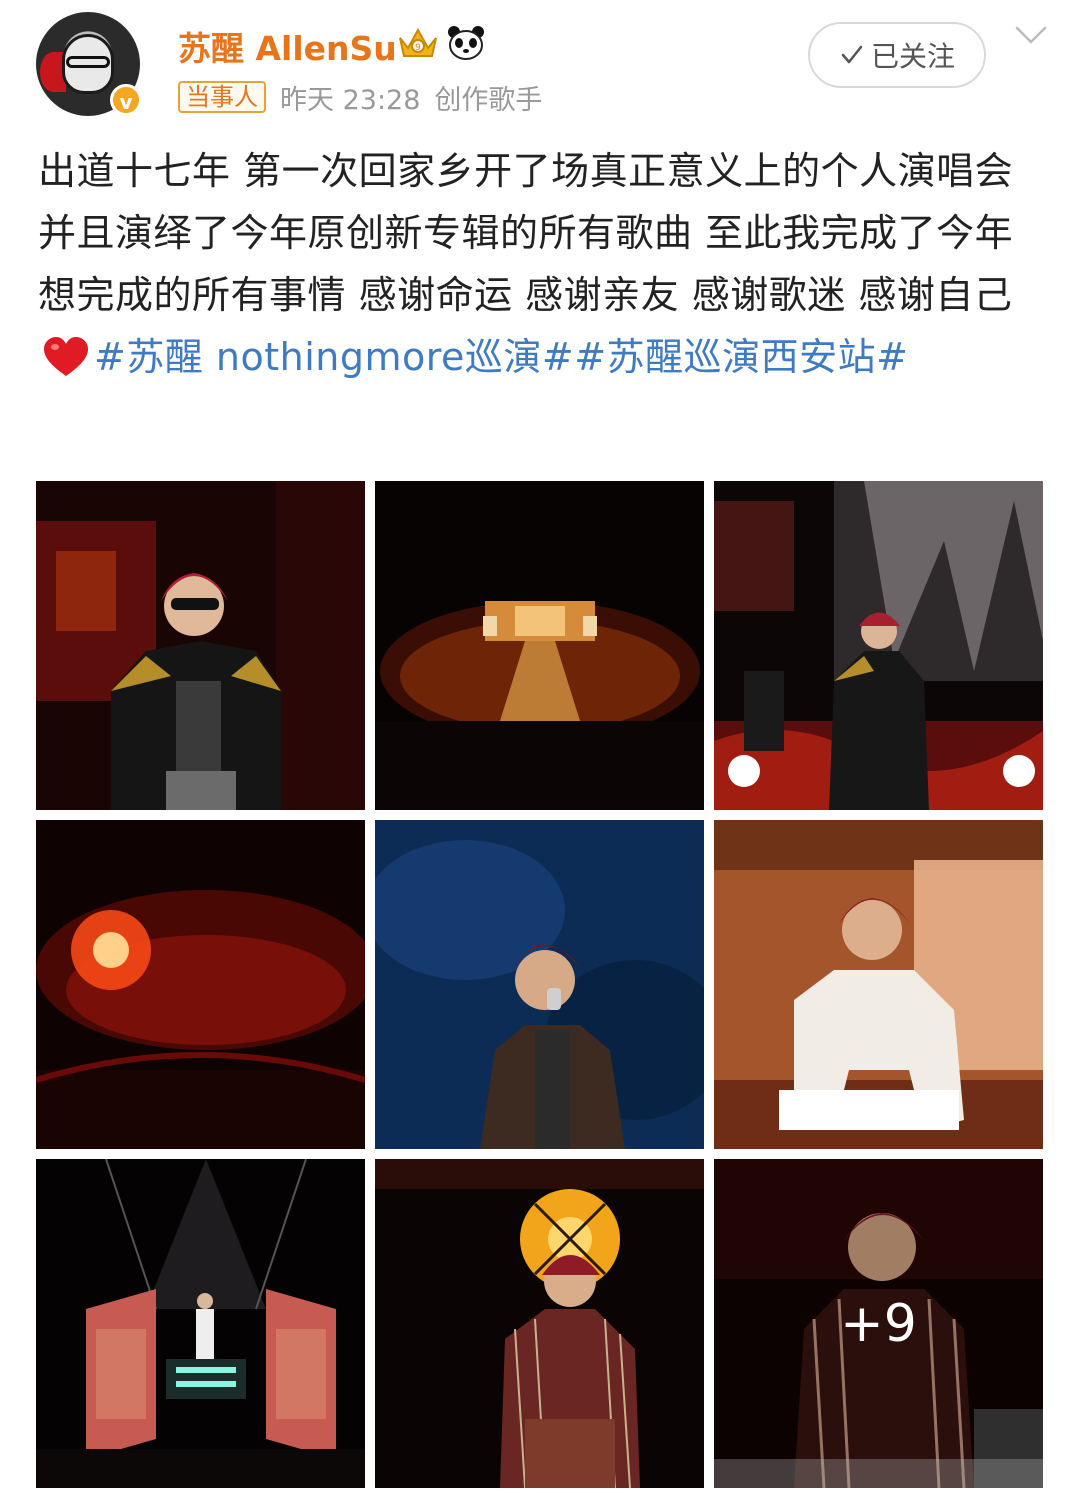  Describe the element at coordinates (540, 65) in the screenshot. I see `post-header: v 苏醒 AllenSu 9 当事人 昨天 23:28 创作歌手 已关注` at that location.